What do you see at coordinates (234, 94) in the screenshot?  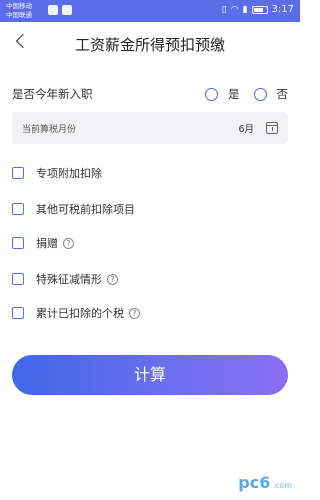 I see `radio-yes-label: 是` at bounding box center [234, 94].